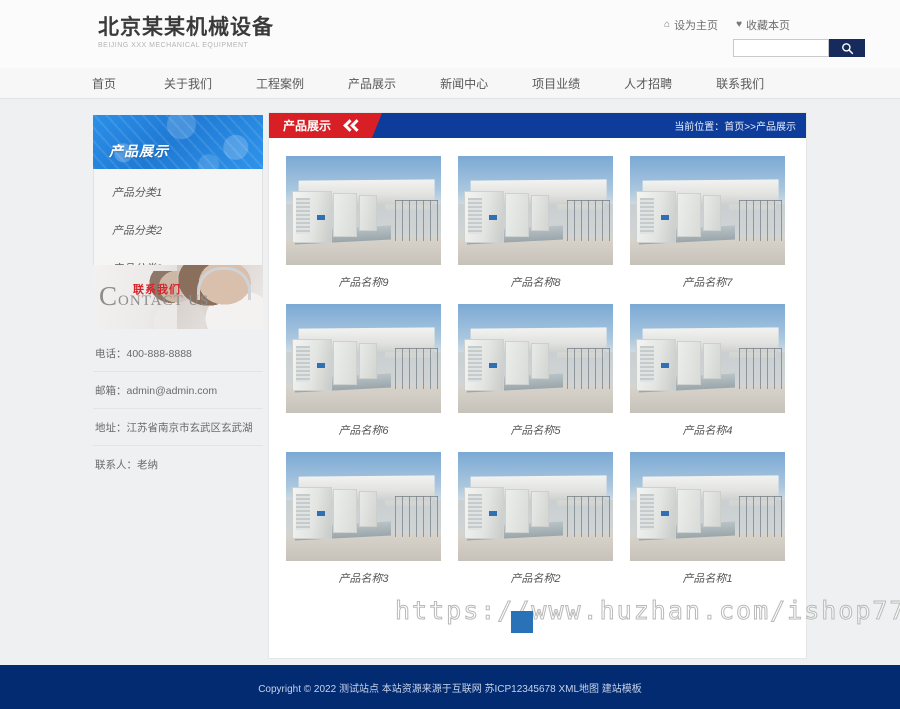  I want to click on search-box, so click(799, 48).